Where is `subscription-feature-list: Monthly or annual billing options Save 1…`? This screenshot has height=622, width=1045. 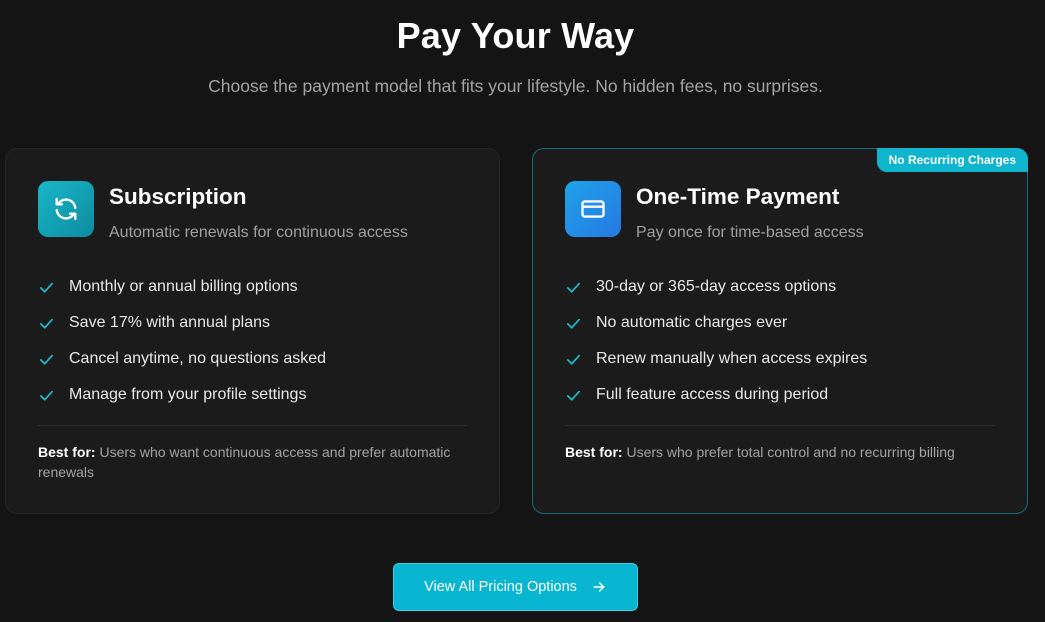 subscription-feature-list: Monthly or annual billing options Save 1… is located at coordinates (182, 341).